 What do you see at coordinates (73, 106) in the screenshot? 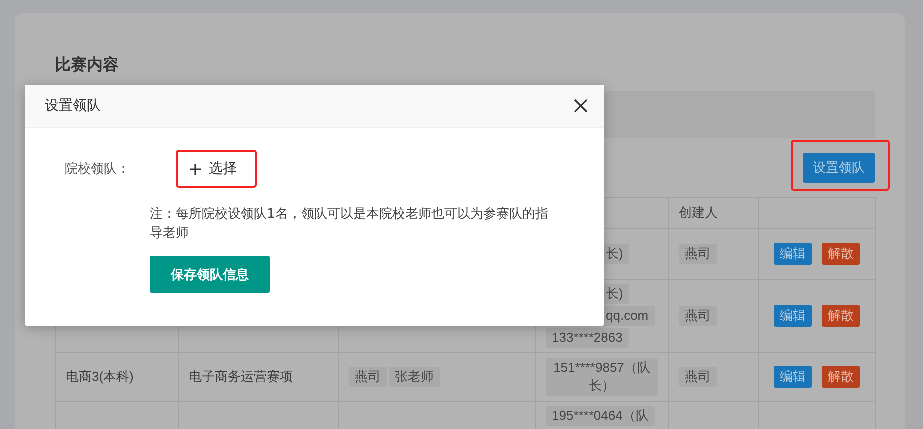
I see `dialog-title: 设置领队` at bounding box center [73, 106].